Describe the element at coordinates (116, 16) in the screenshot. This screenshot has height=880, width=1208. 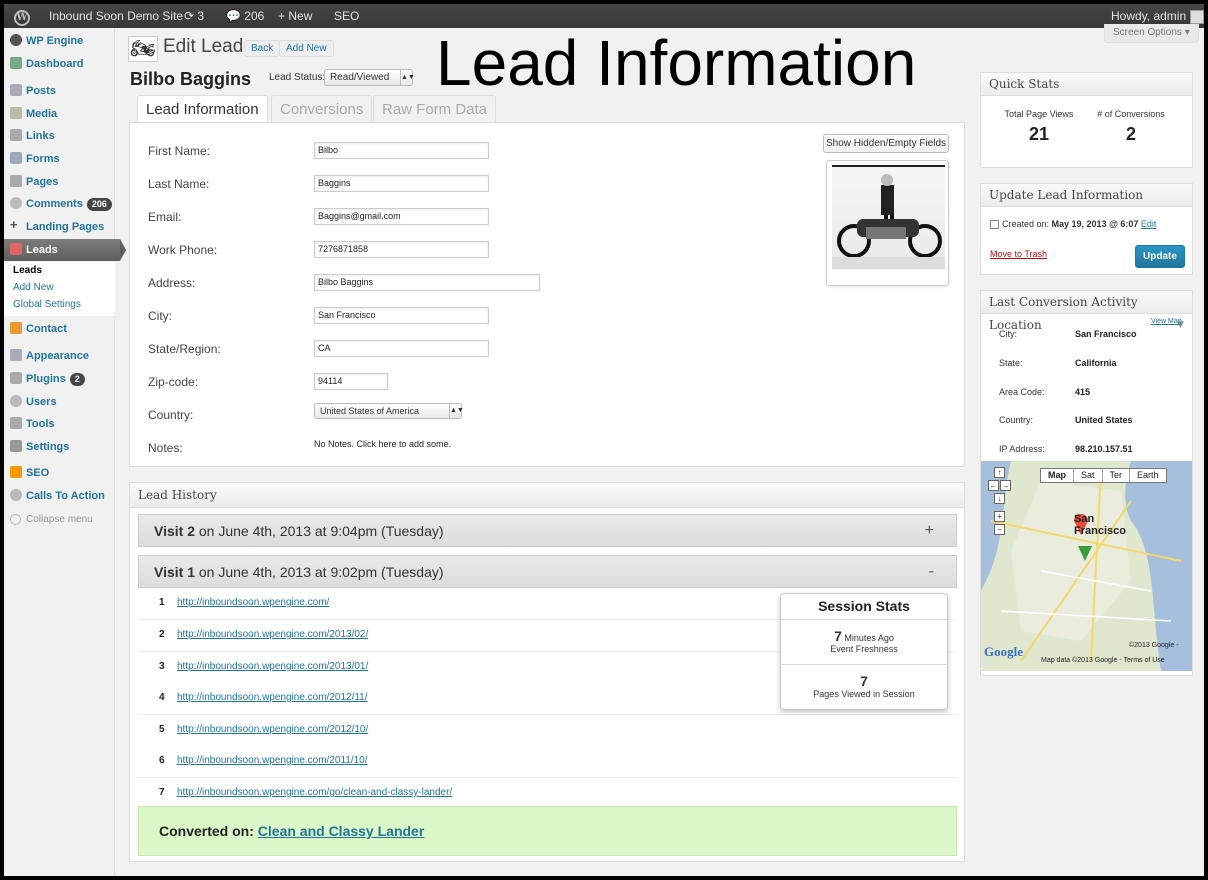
I see `site-name-link: Inbound Soon Demo Site` at that location.